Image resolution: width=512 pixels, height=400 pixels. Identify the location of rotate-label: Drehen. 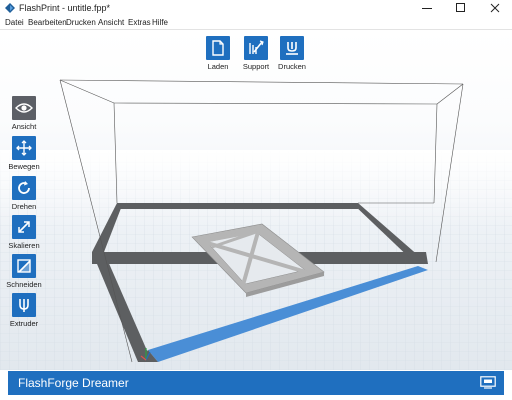
(24, 206).